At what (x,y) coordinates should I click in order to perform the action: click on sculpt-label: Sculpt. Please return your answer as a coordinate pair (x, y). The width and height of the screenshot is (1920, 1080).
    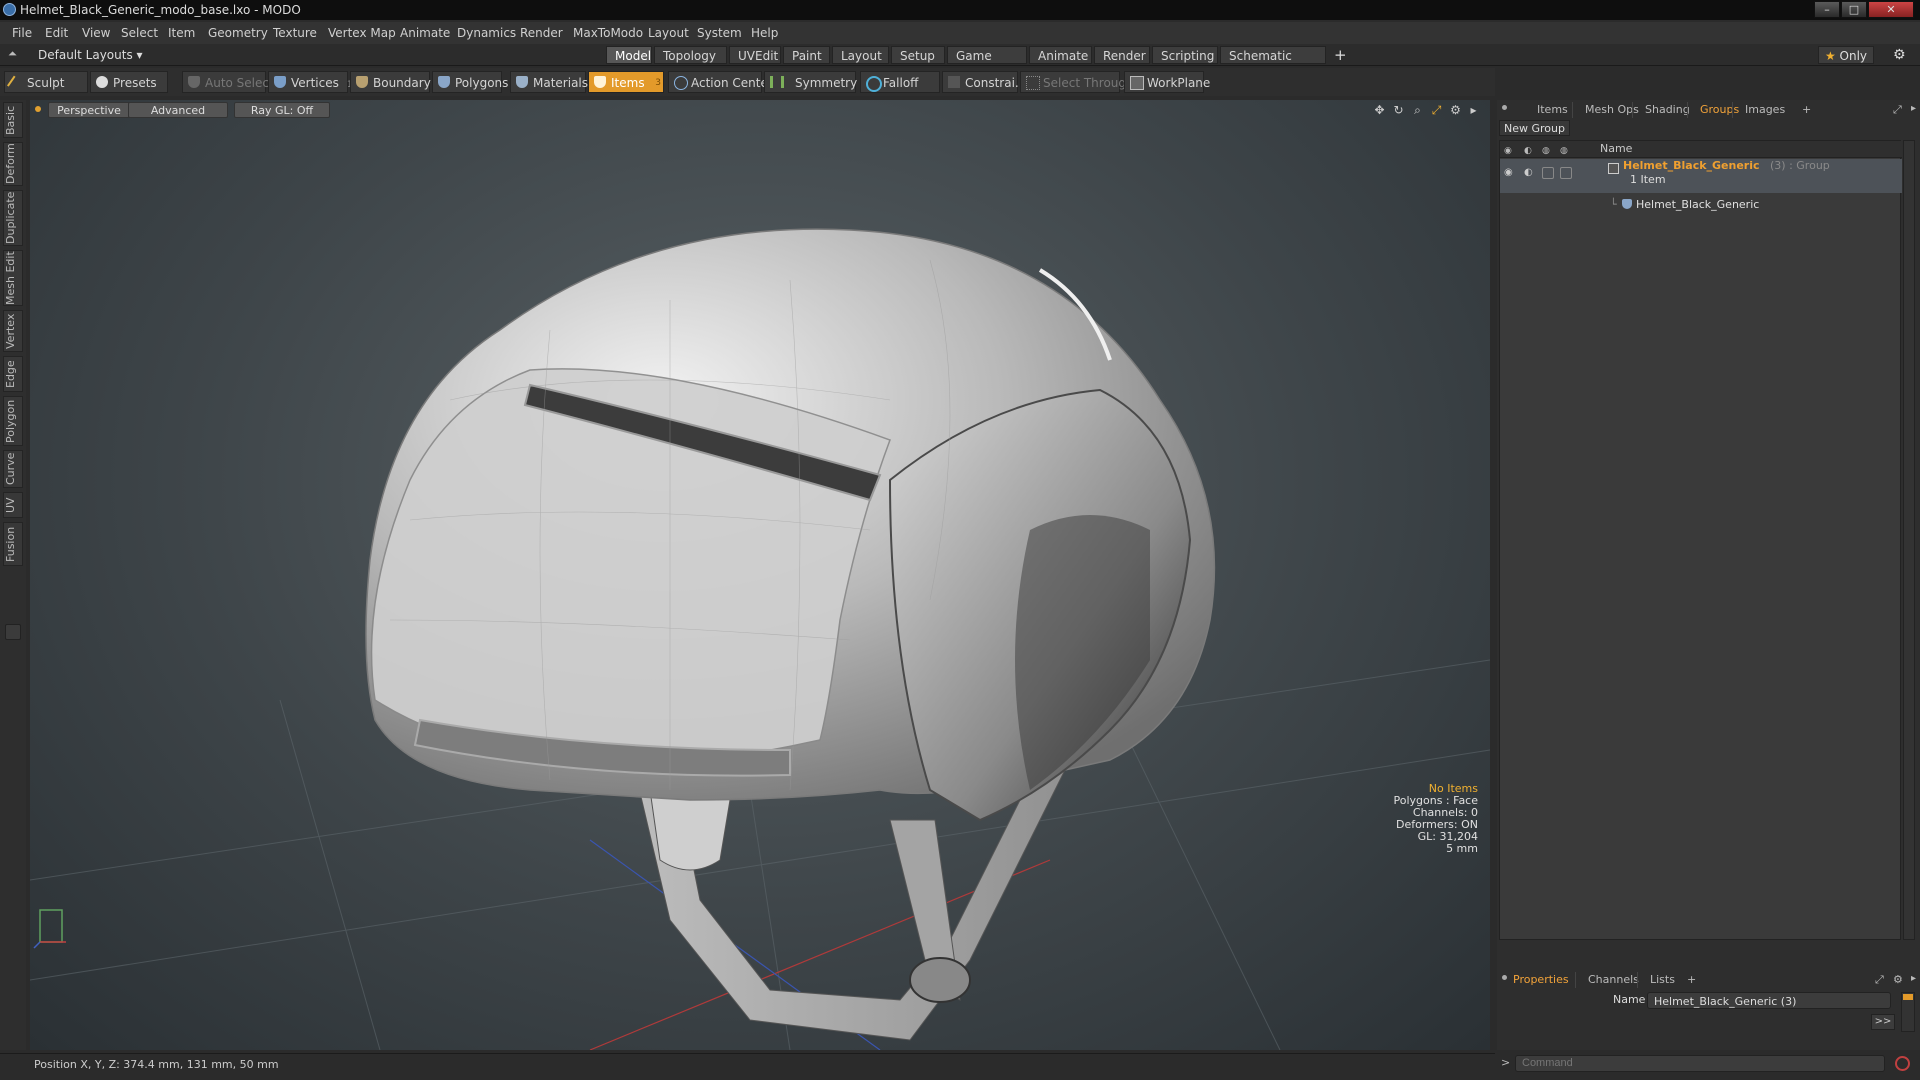
    Looking at the image, I should click on (46, 83).